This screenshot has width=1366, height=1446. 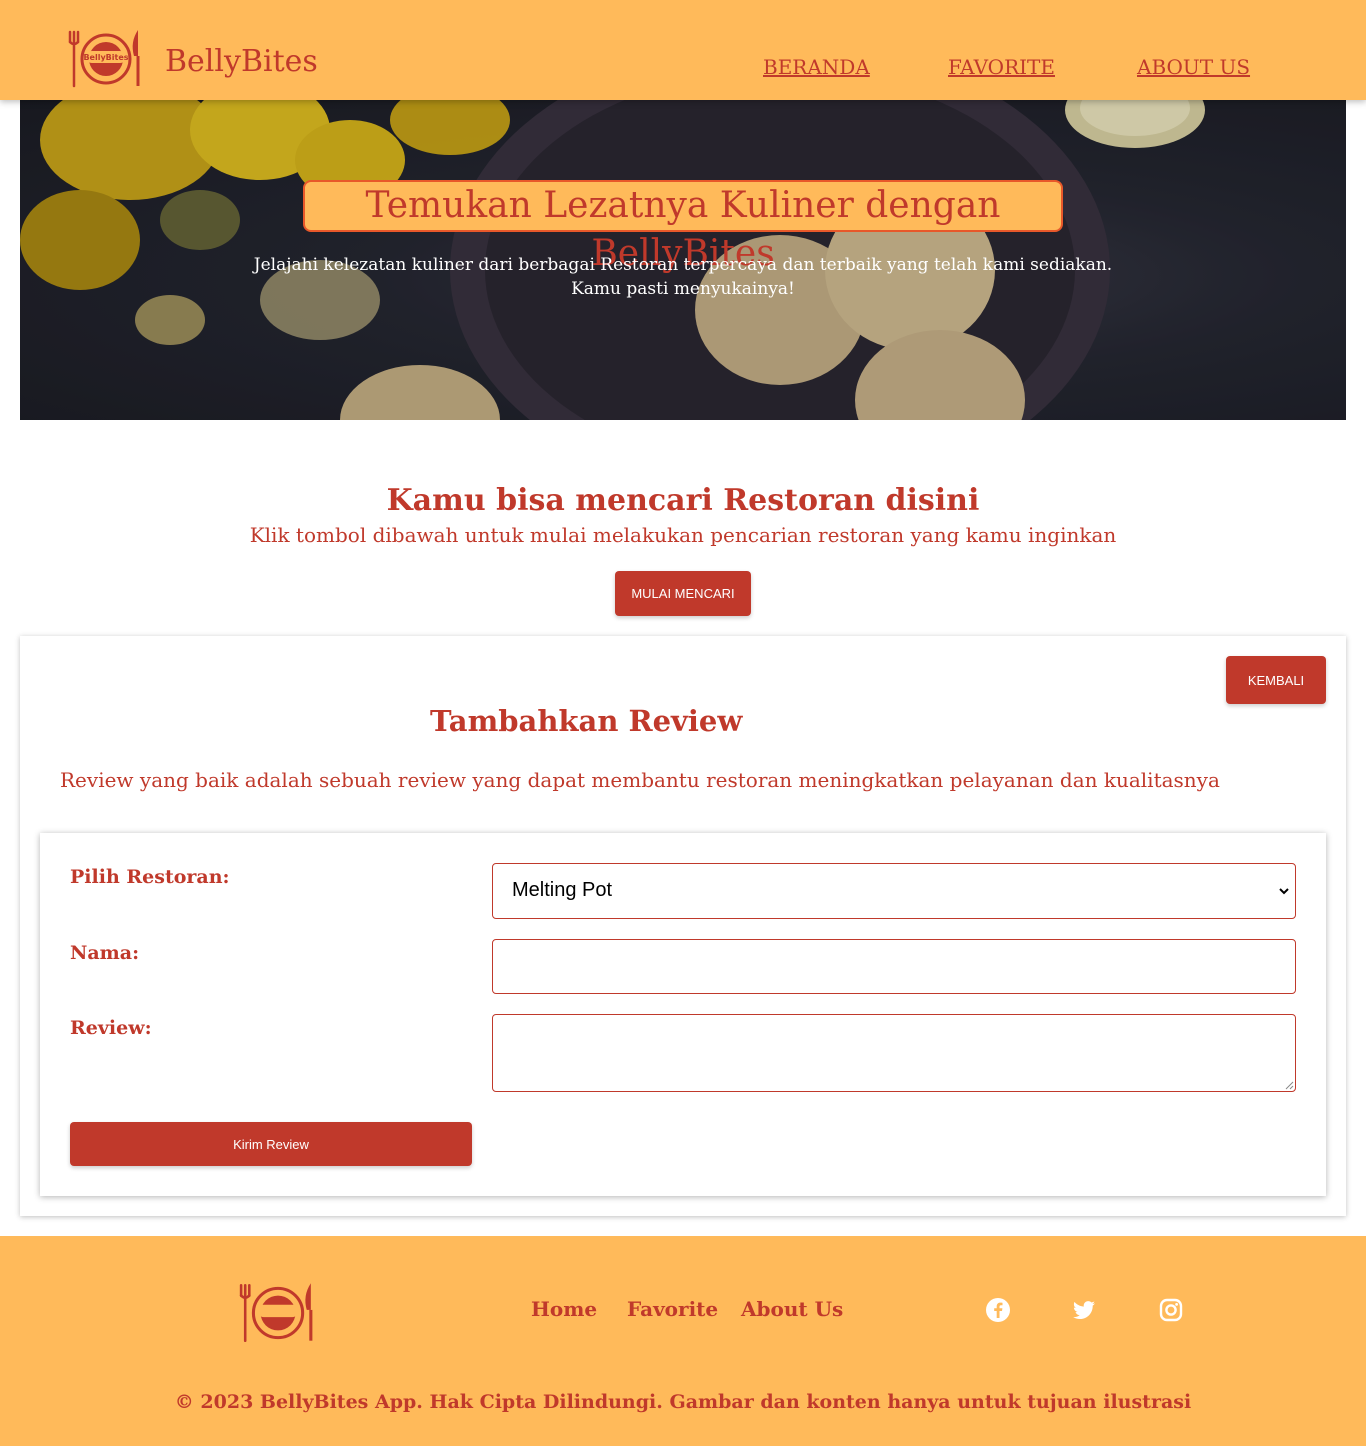 I want to click on start-search-button: MULAI MENCARI, so click(x=683, y=593).